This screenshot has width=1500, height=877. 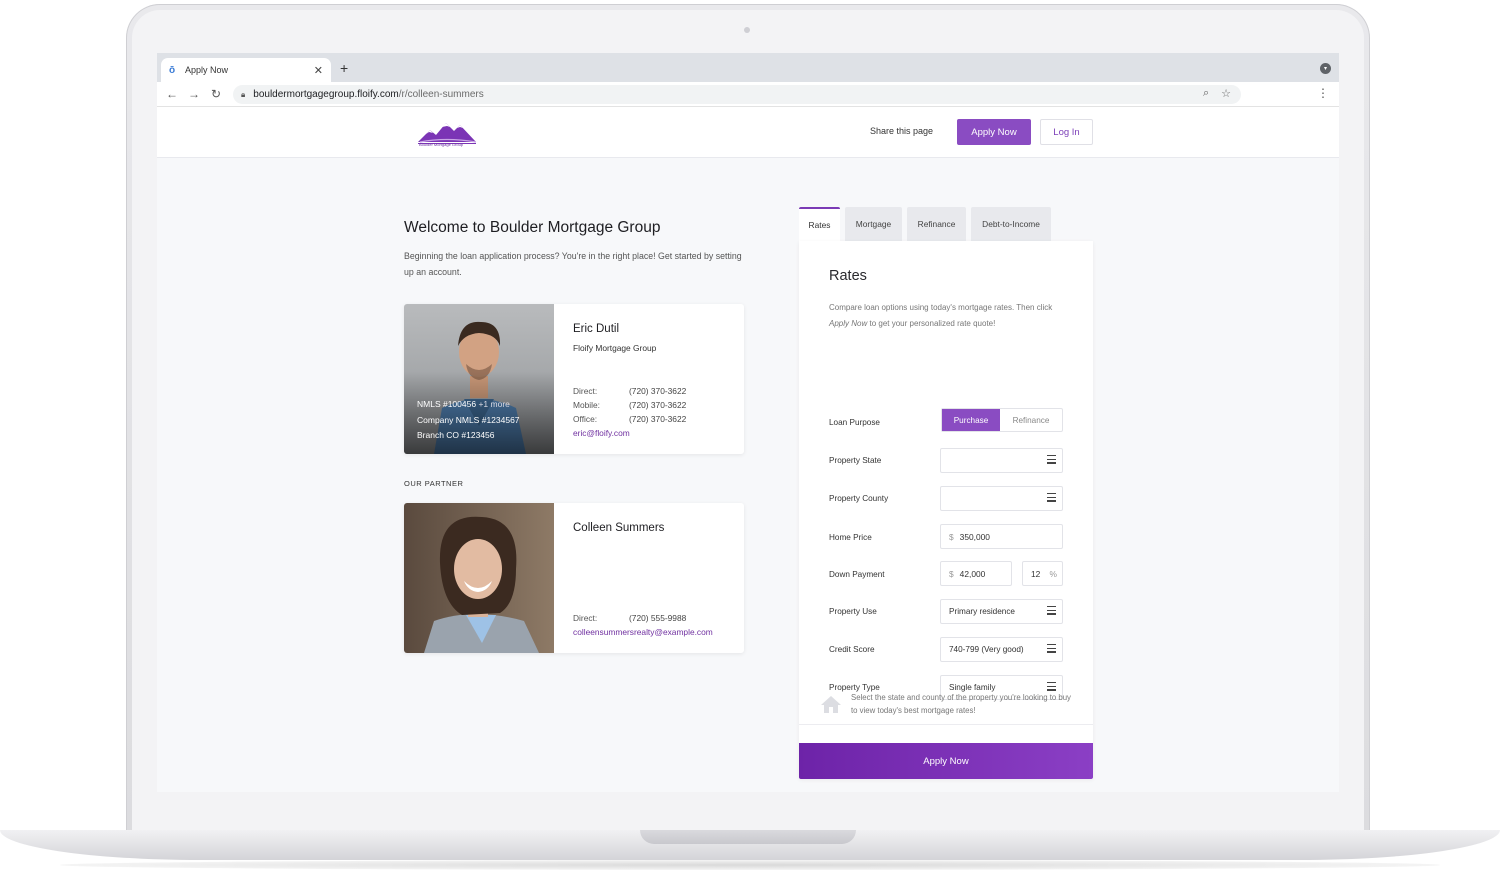 I want to click on home-icon, so click(x=831, y=704).